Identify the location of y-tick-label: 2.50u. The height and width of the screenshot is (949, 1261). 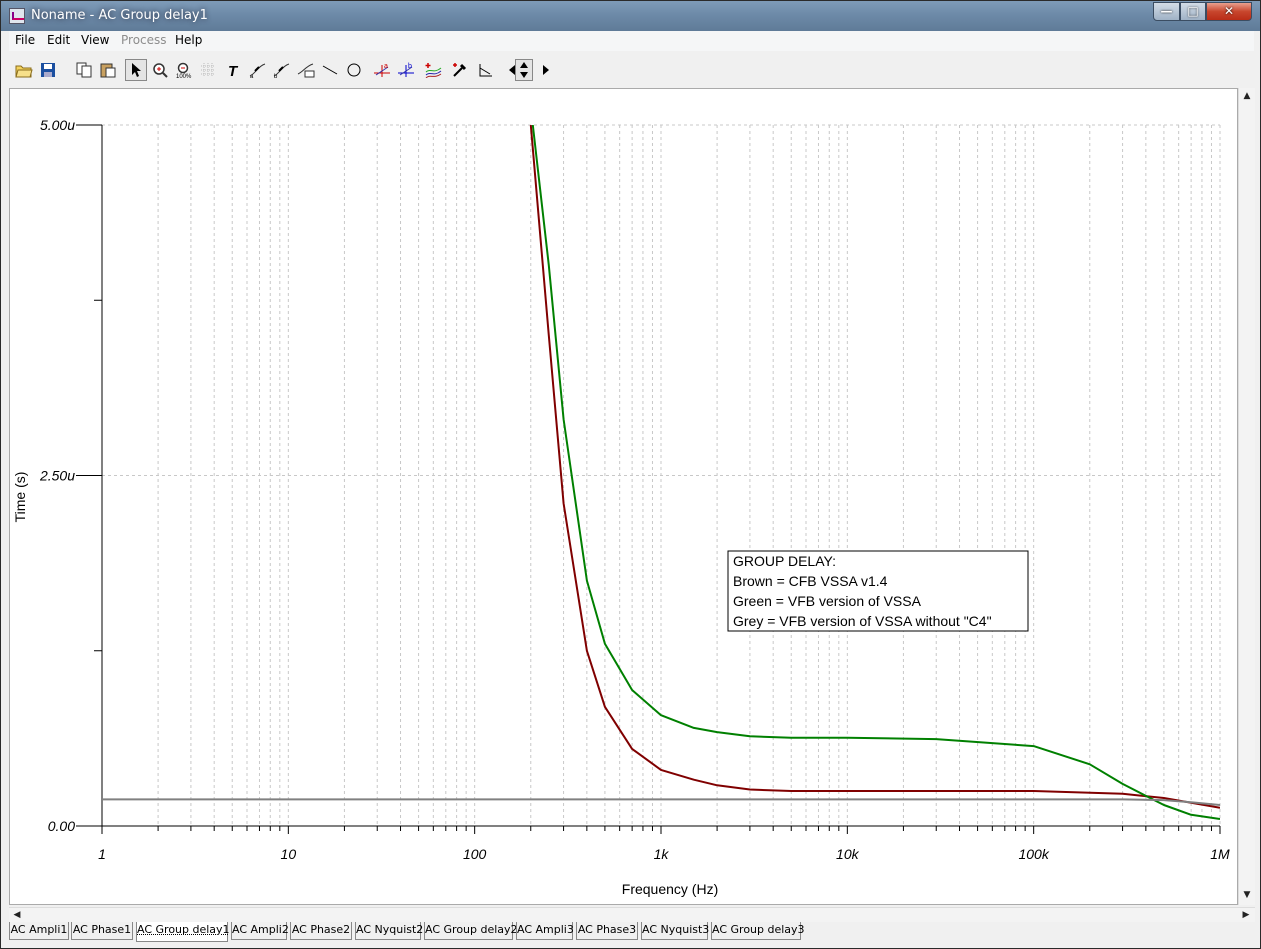
(57, 476).